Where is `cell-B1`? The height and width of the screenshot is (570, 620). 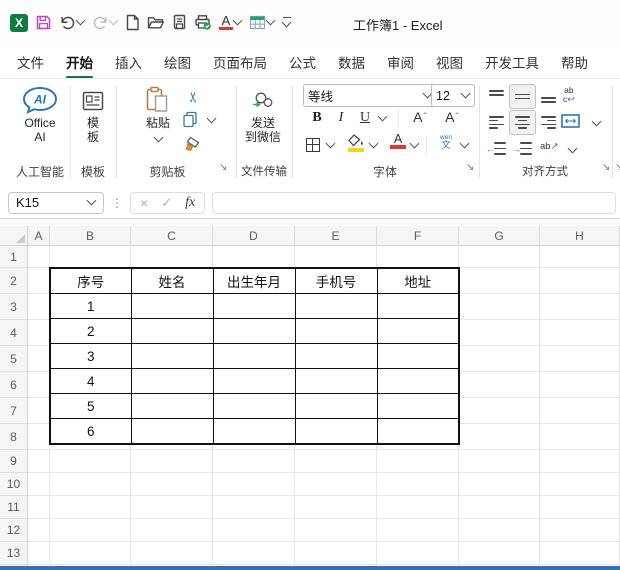
cell-B1 is located at coordinates (90, 257).